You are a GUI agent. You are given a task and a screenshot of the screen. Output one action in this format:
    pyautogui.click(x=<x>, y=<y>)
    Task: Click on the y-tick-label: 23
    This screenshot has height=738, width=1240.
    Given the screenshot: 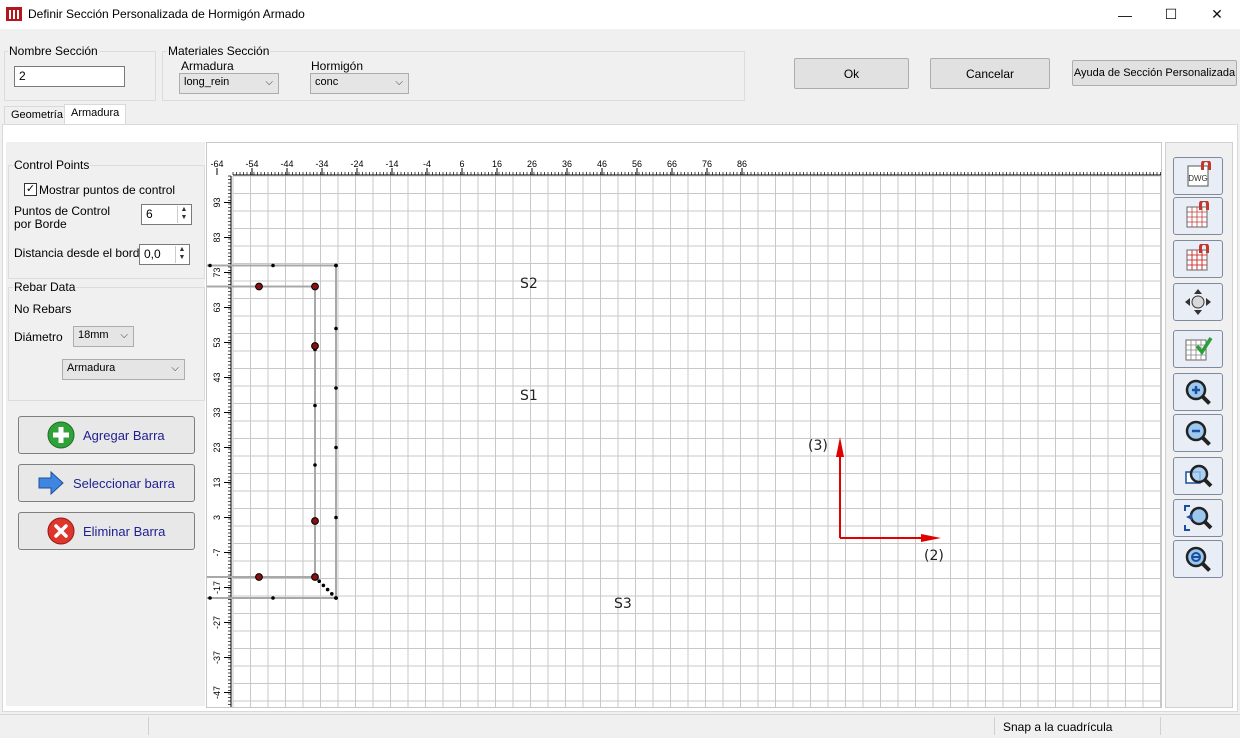 What is the action you would take?
    pyautogui.click(x=217, y=447)
    